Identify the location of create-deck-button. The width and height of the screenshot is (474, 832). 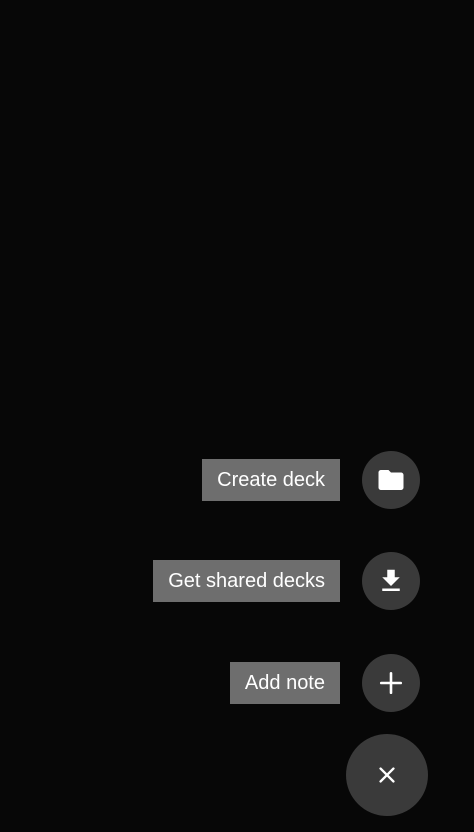
(391, 480).